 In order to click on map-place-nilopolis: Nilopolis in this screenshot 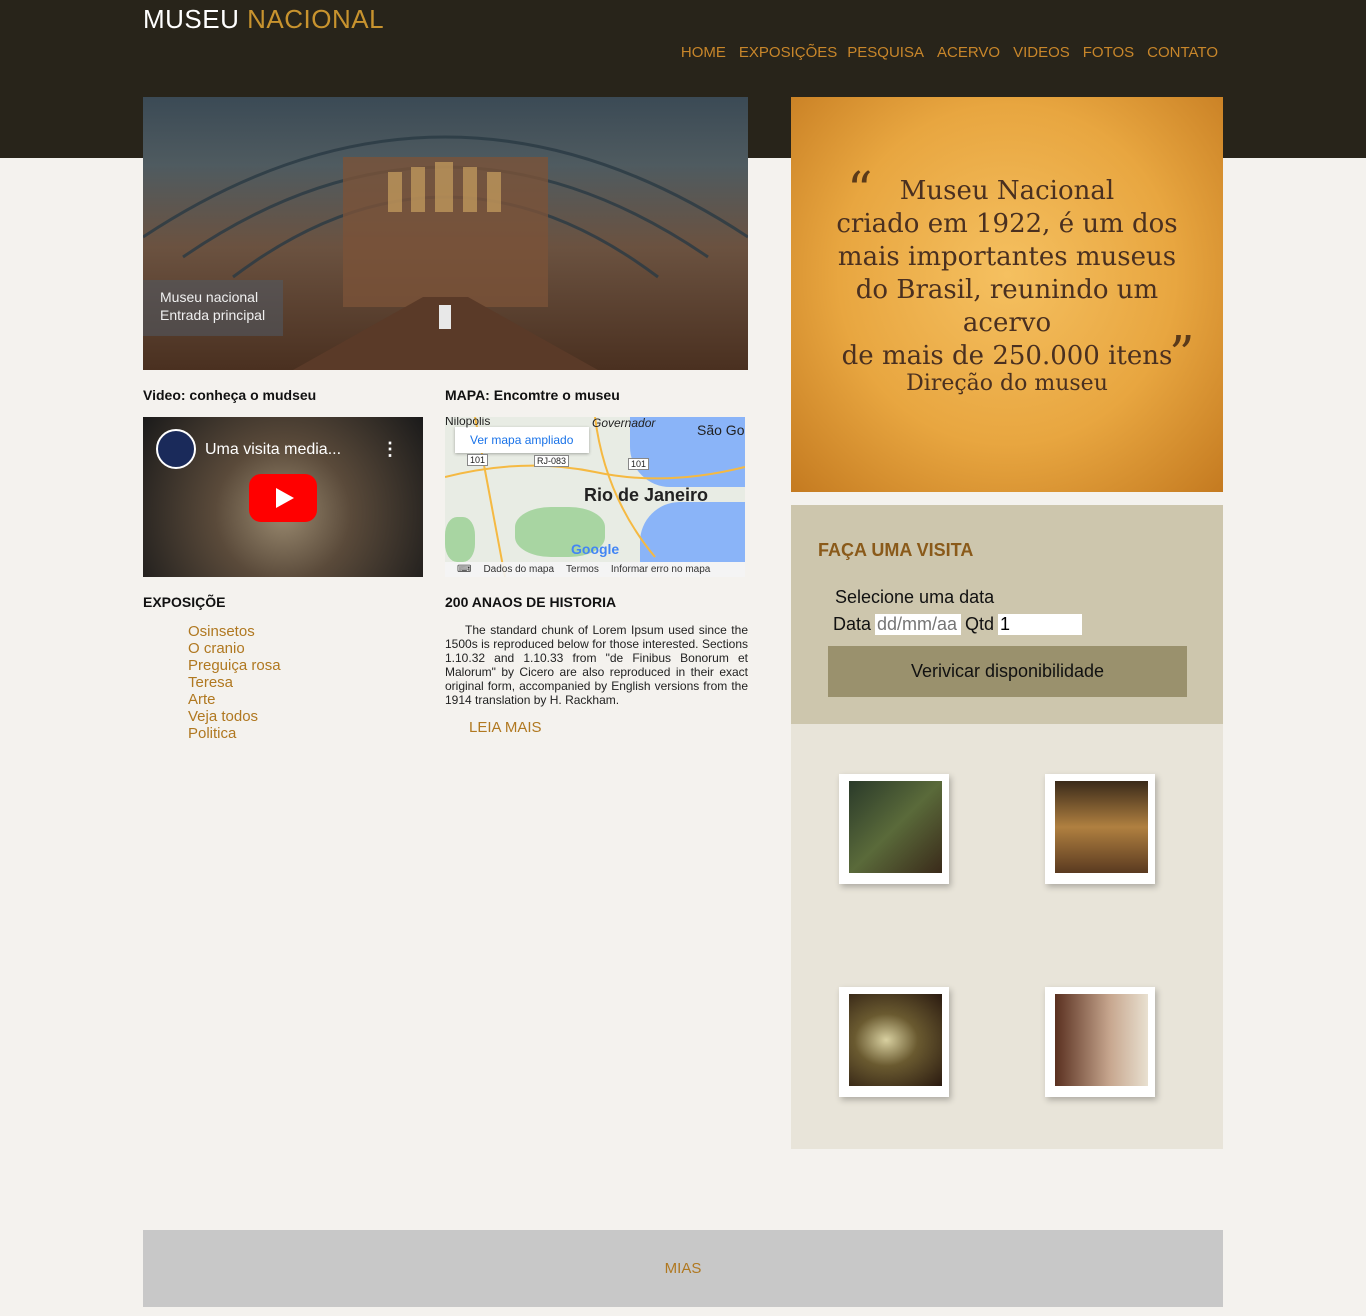, I will do `click(468, 422)`.